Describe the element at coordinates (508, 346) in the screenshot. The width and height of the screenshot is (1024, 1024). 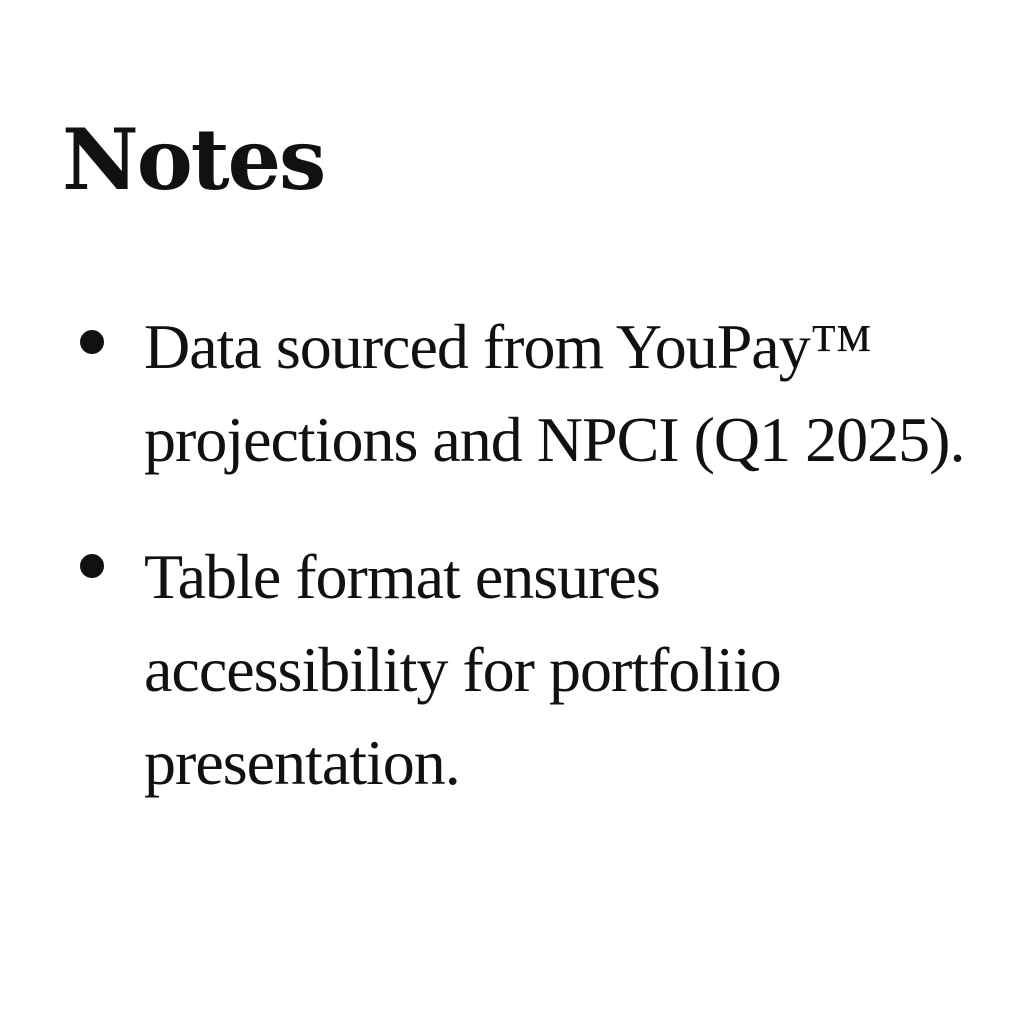
I see `note-line: Data sourced from YouPay™` at that location.